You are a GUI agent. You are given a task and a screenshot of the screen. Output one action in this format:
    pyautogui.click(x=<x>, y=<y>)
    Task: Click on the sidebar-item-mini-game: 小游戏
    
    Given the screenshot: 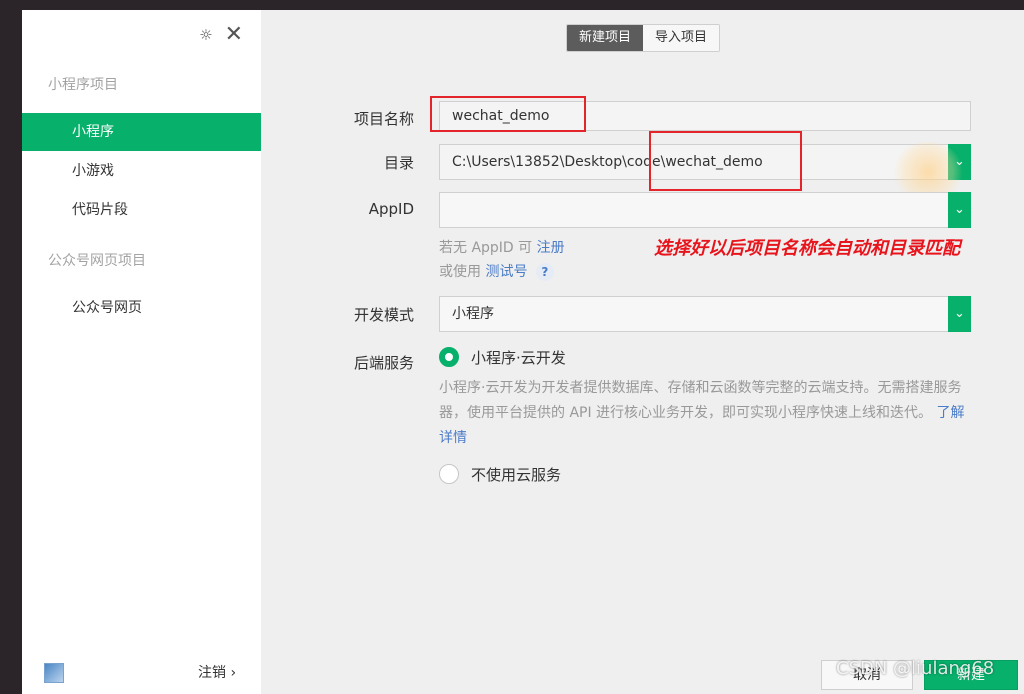 What is the action you would take?
    pyautogui.click(x=141, y=171)
    